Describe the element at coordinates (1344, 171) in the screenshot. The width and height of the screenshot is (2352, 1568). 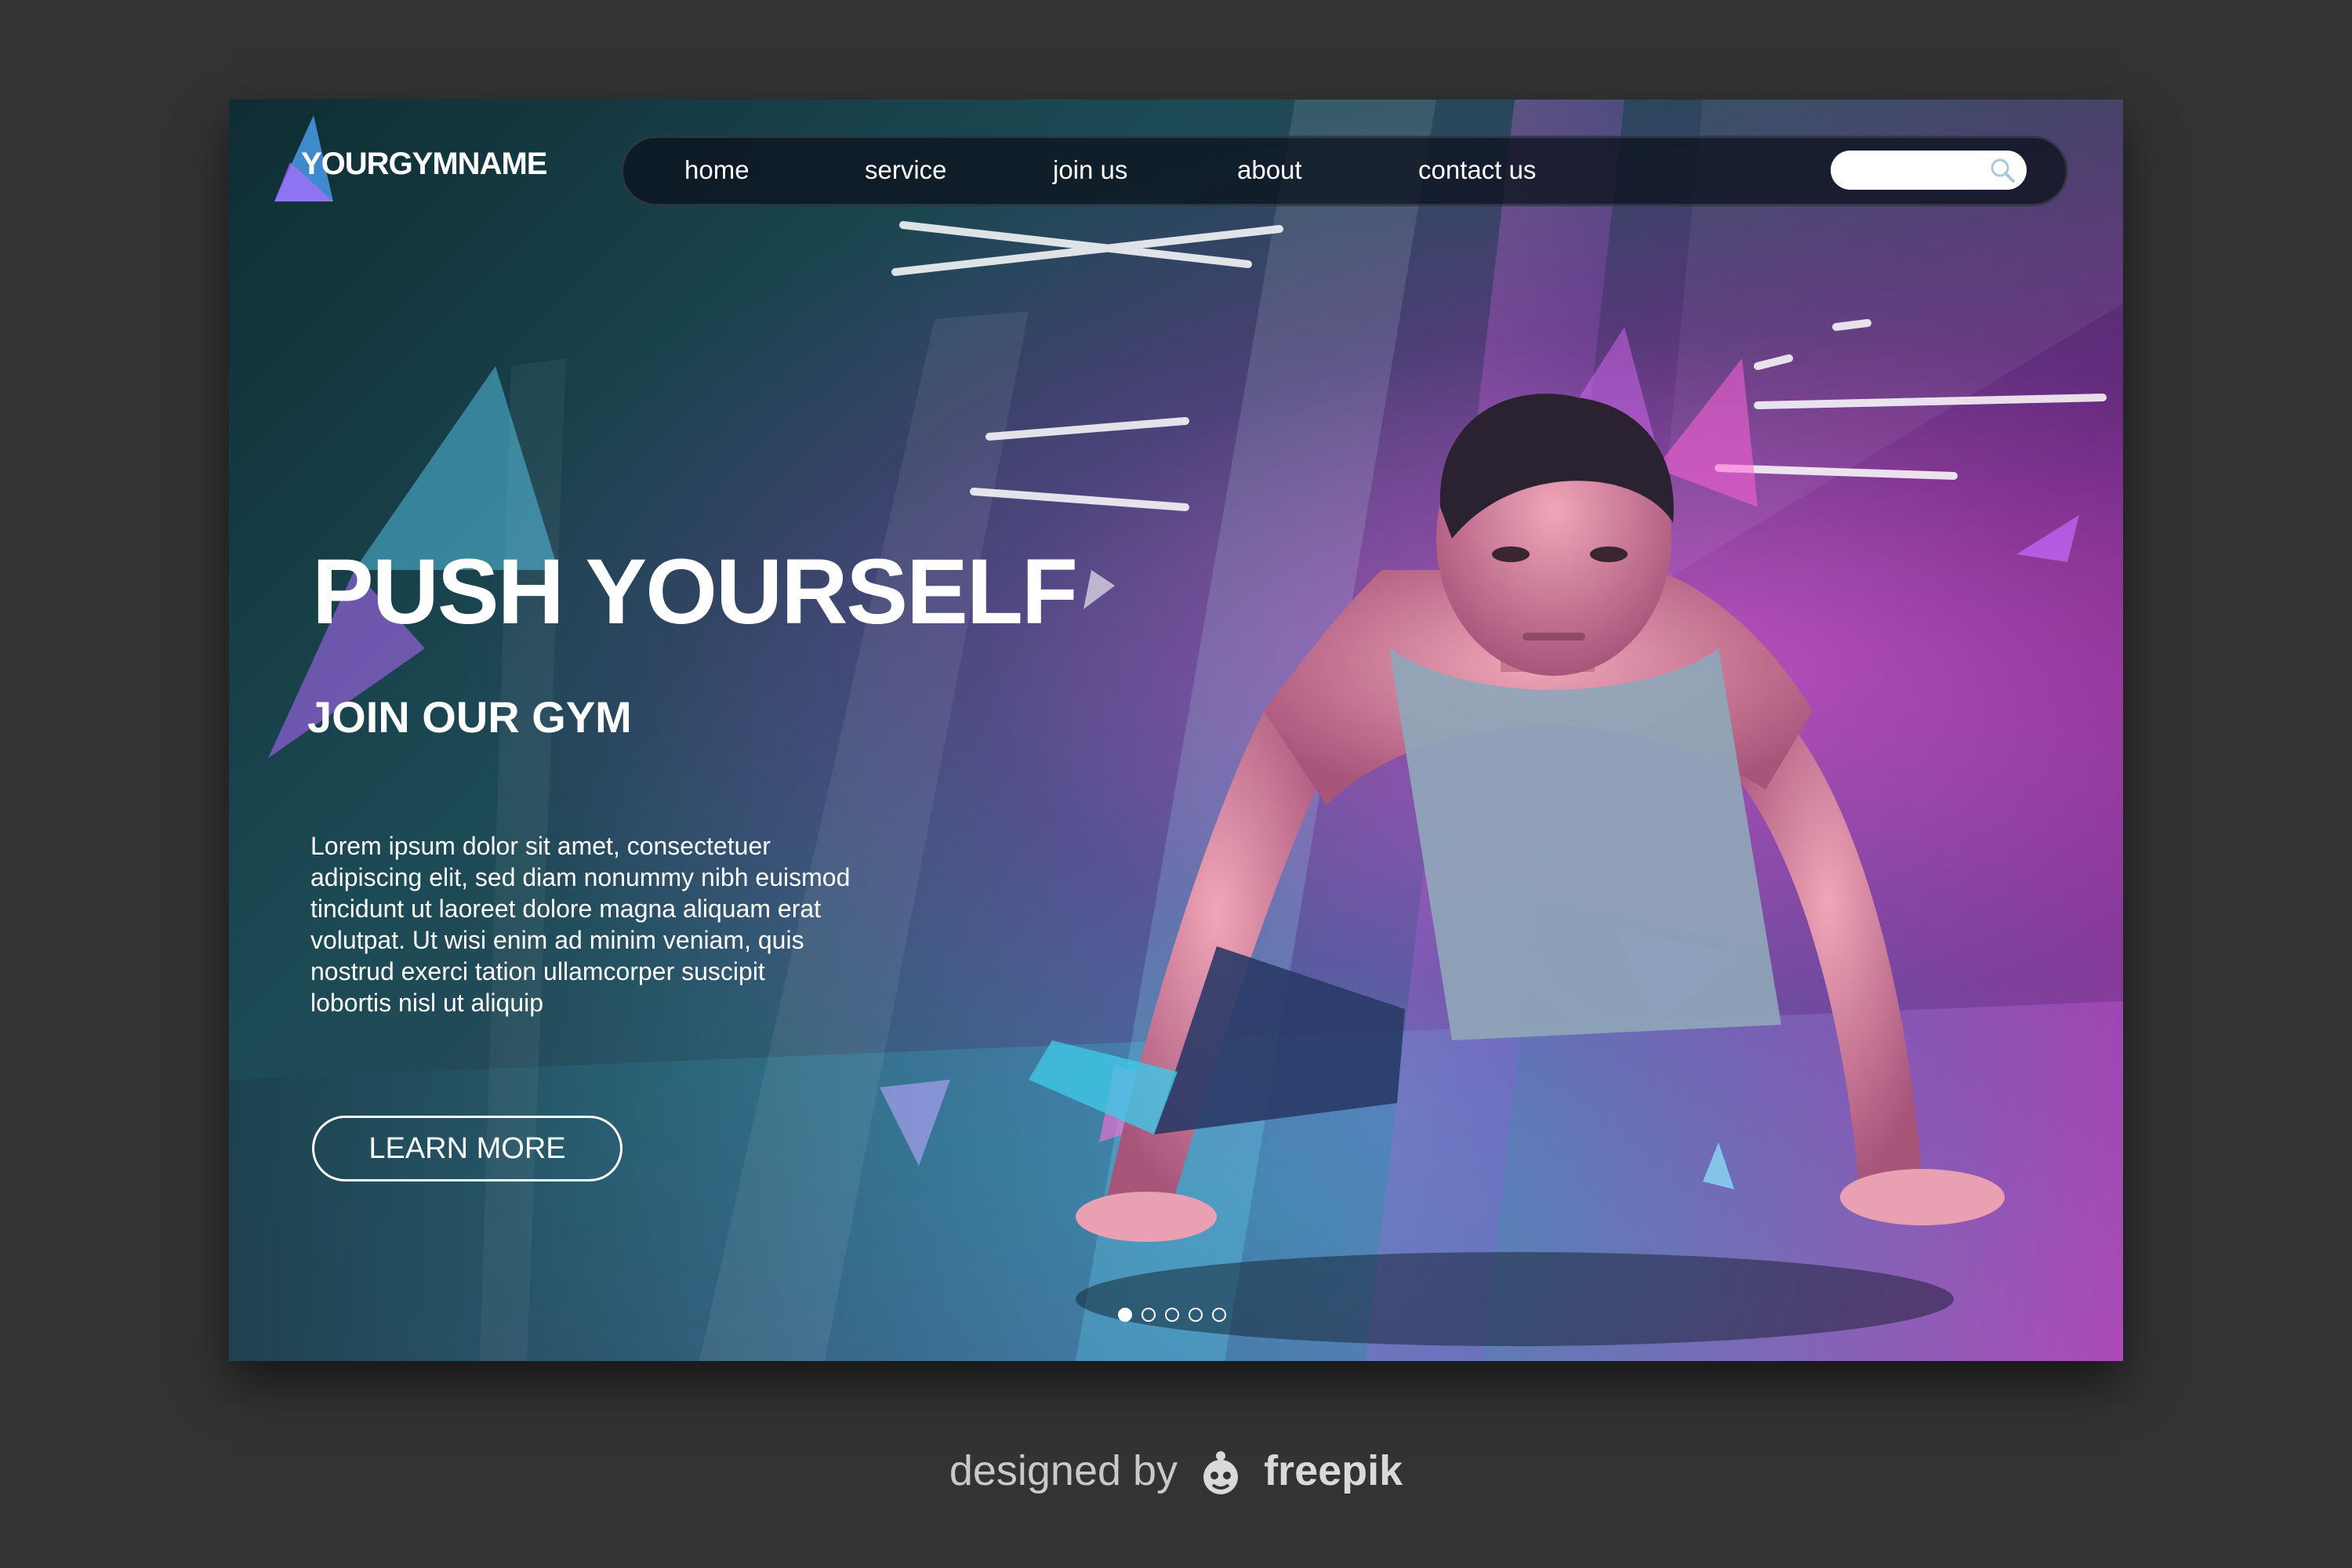
I see `top-navigation: home service join us about contact us` at that location.